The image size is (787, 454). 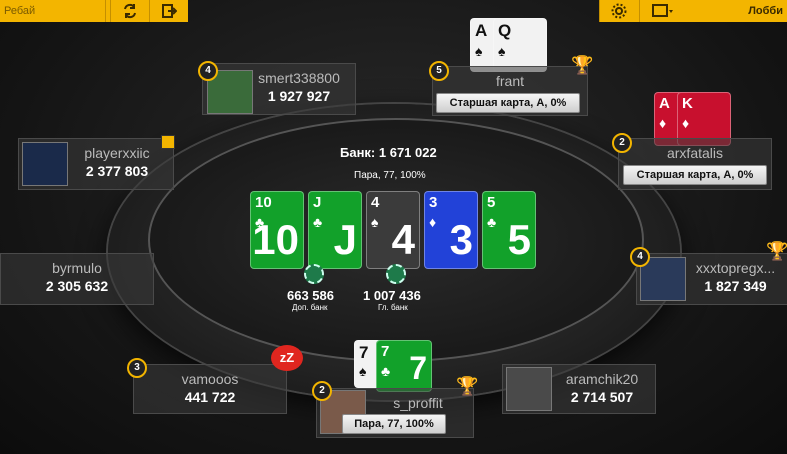 What do you see at coordinates (335, 230) in the screenshot?
I see `board-card-2: J ♣ J` at bounding box center [335, 230].